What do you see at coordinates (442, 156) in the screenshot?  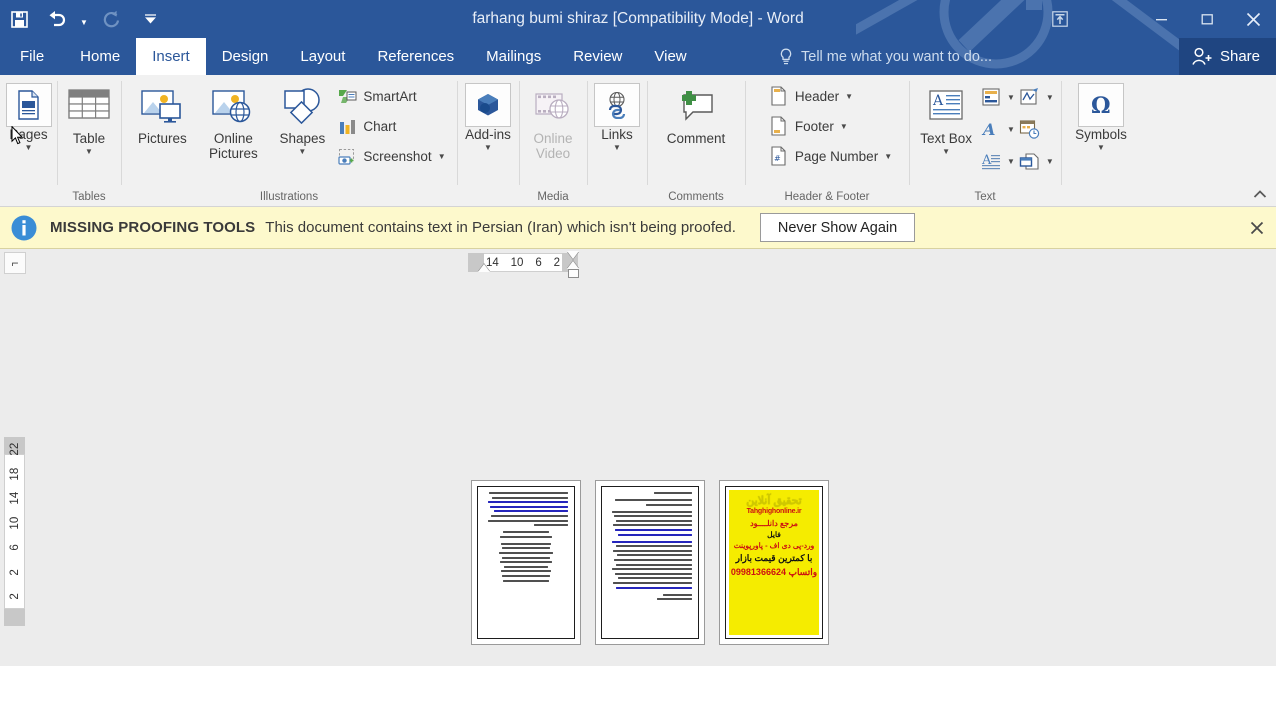 I see `screenshot-caret-icon: ▼` at bounding box center [442, 156].